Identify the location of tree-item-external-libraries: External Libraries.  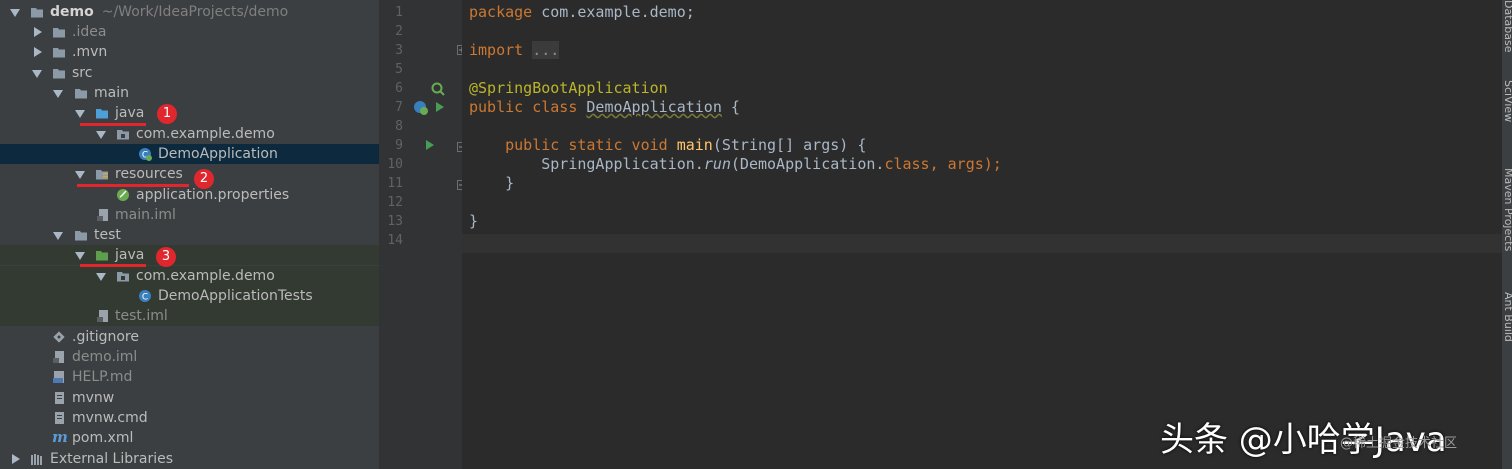
(189, 459).